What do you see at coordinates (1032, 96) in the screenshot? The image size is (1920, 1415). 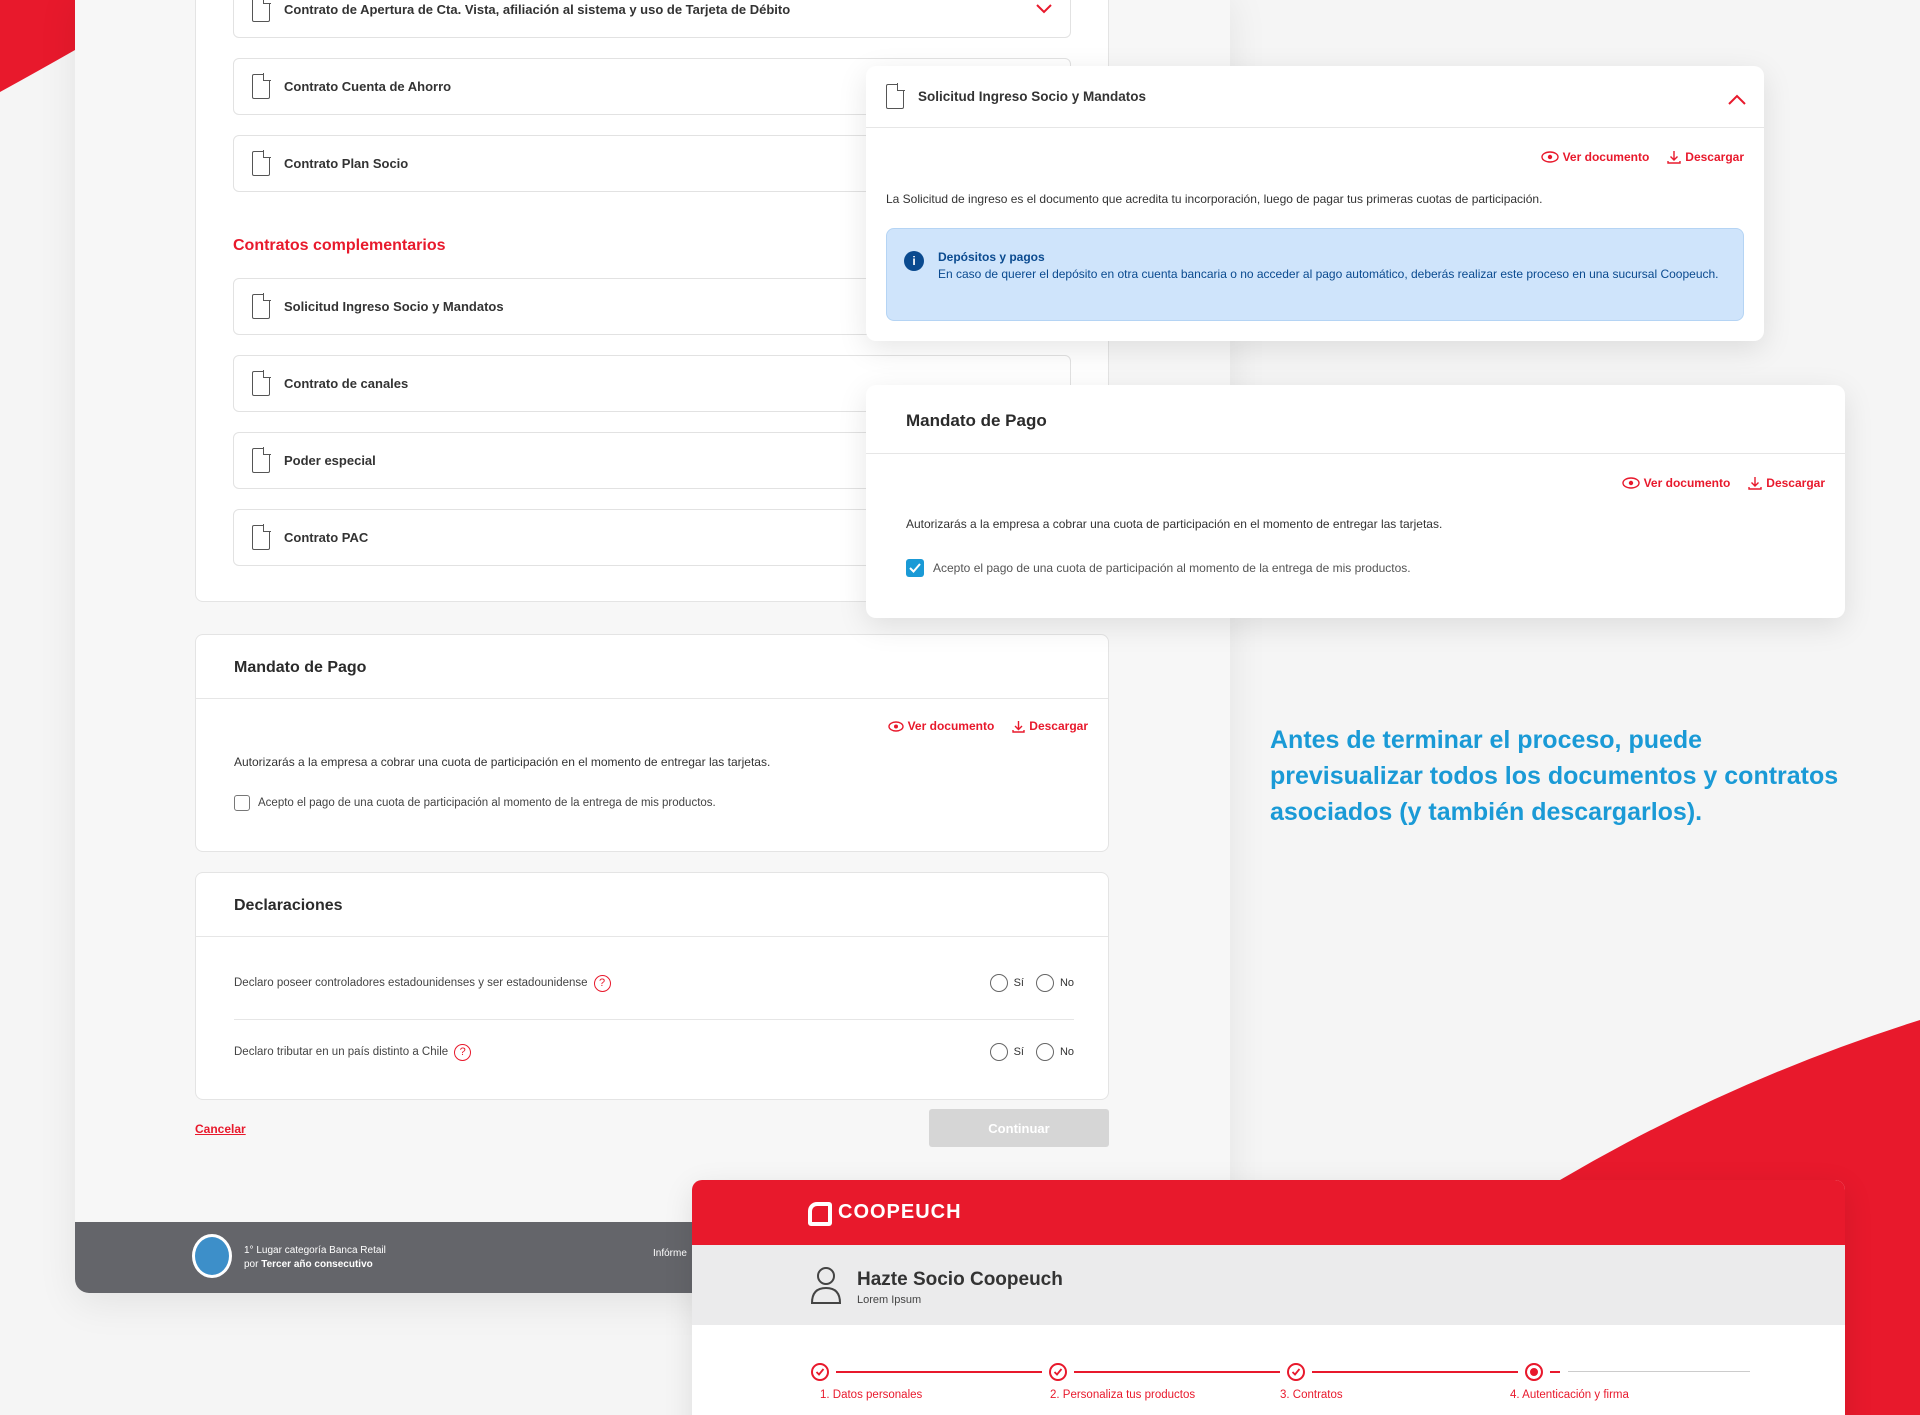 I see `solicitud-title: Solicitud Ingreso Socio y Mandatos` at bounding box center [1032, 96].